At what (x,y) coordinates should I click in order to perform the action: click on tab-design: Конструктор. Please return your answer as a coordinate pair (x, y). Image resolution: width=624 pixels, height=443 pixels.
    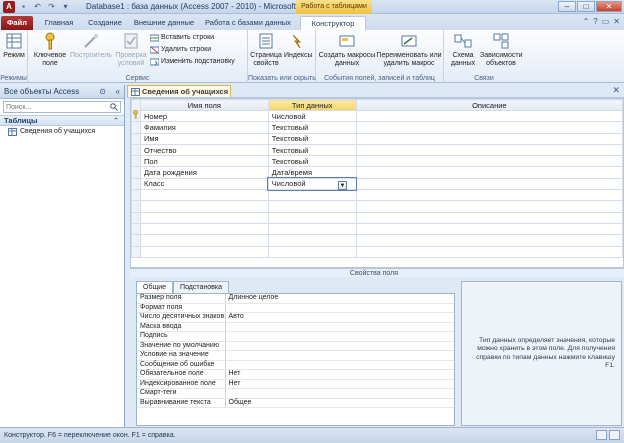
    Looking at the image, I should click on (333, 23).